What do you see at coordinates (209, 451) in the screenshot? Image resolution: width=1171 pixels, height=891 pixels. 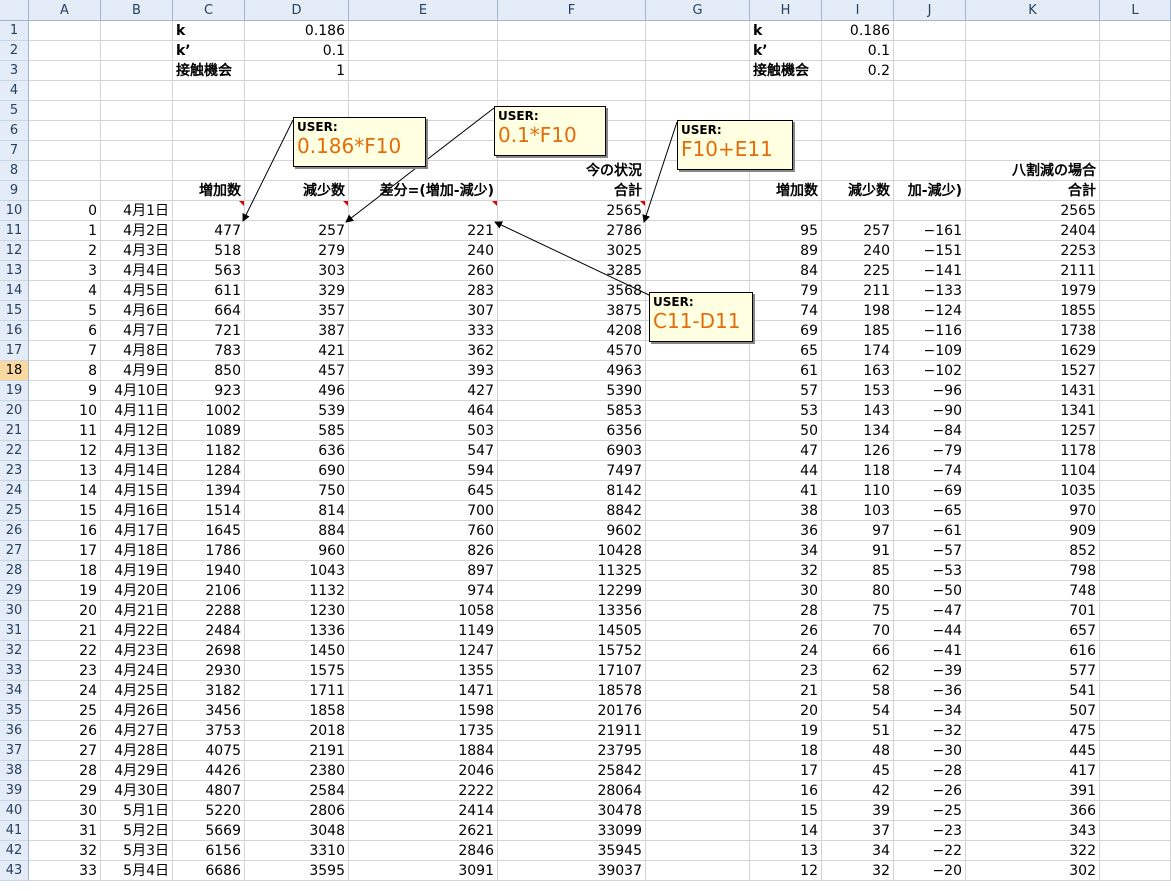 I see `cell-c22: 1182` at bounding box center [209, 451].